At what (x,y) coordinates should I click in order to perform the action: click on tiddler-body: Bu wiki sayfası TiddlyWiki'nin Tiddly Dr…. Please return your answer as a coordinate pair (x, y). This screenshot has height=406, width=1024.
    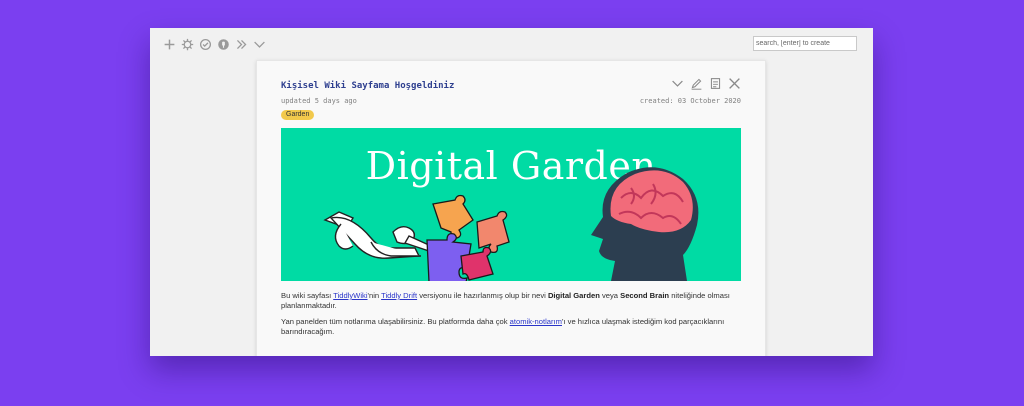
    Looking at the image, I should click on (511, 317).